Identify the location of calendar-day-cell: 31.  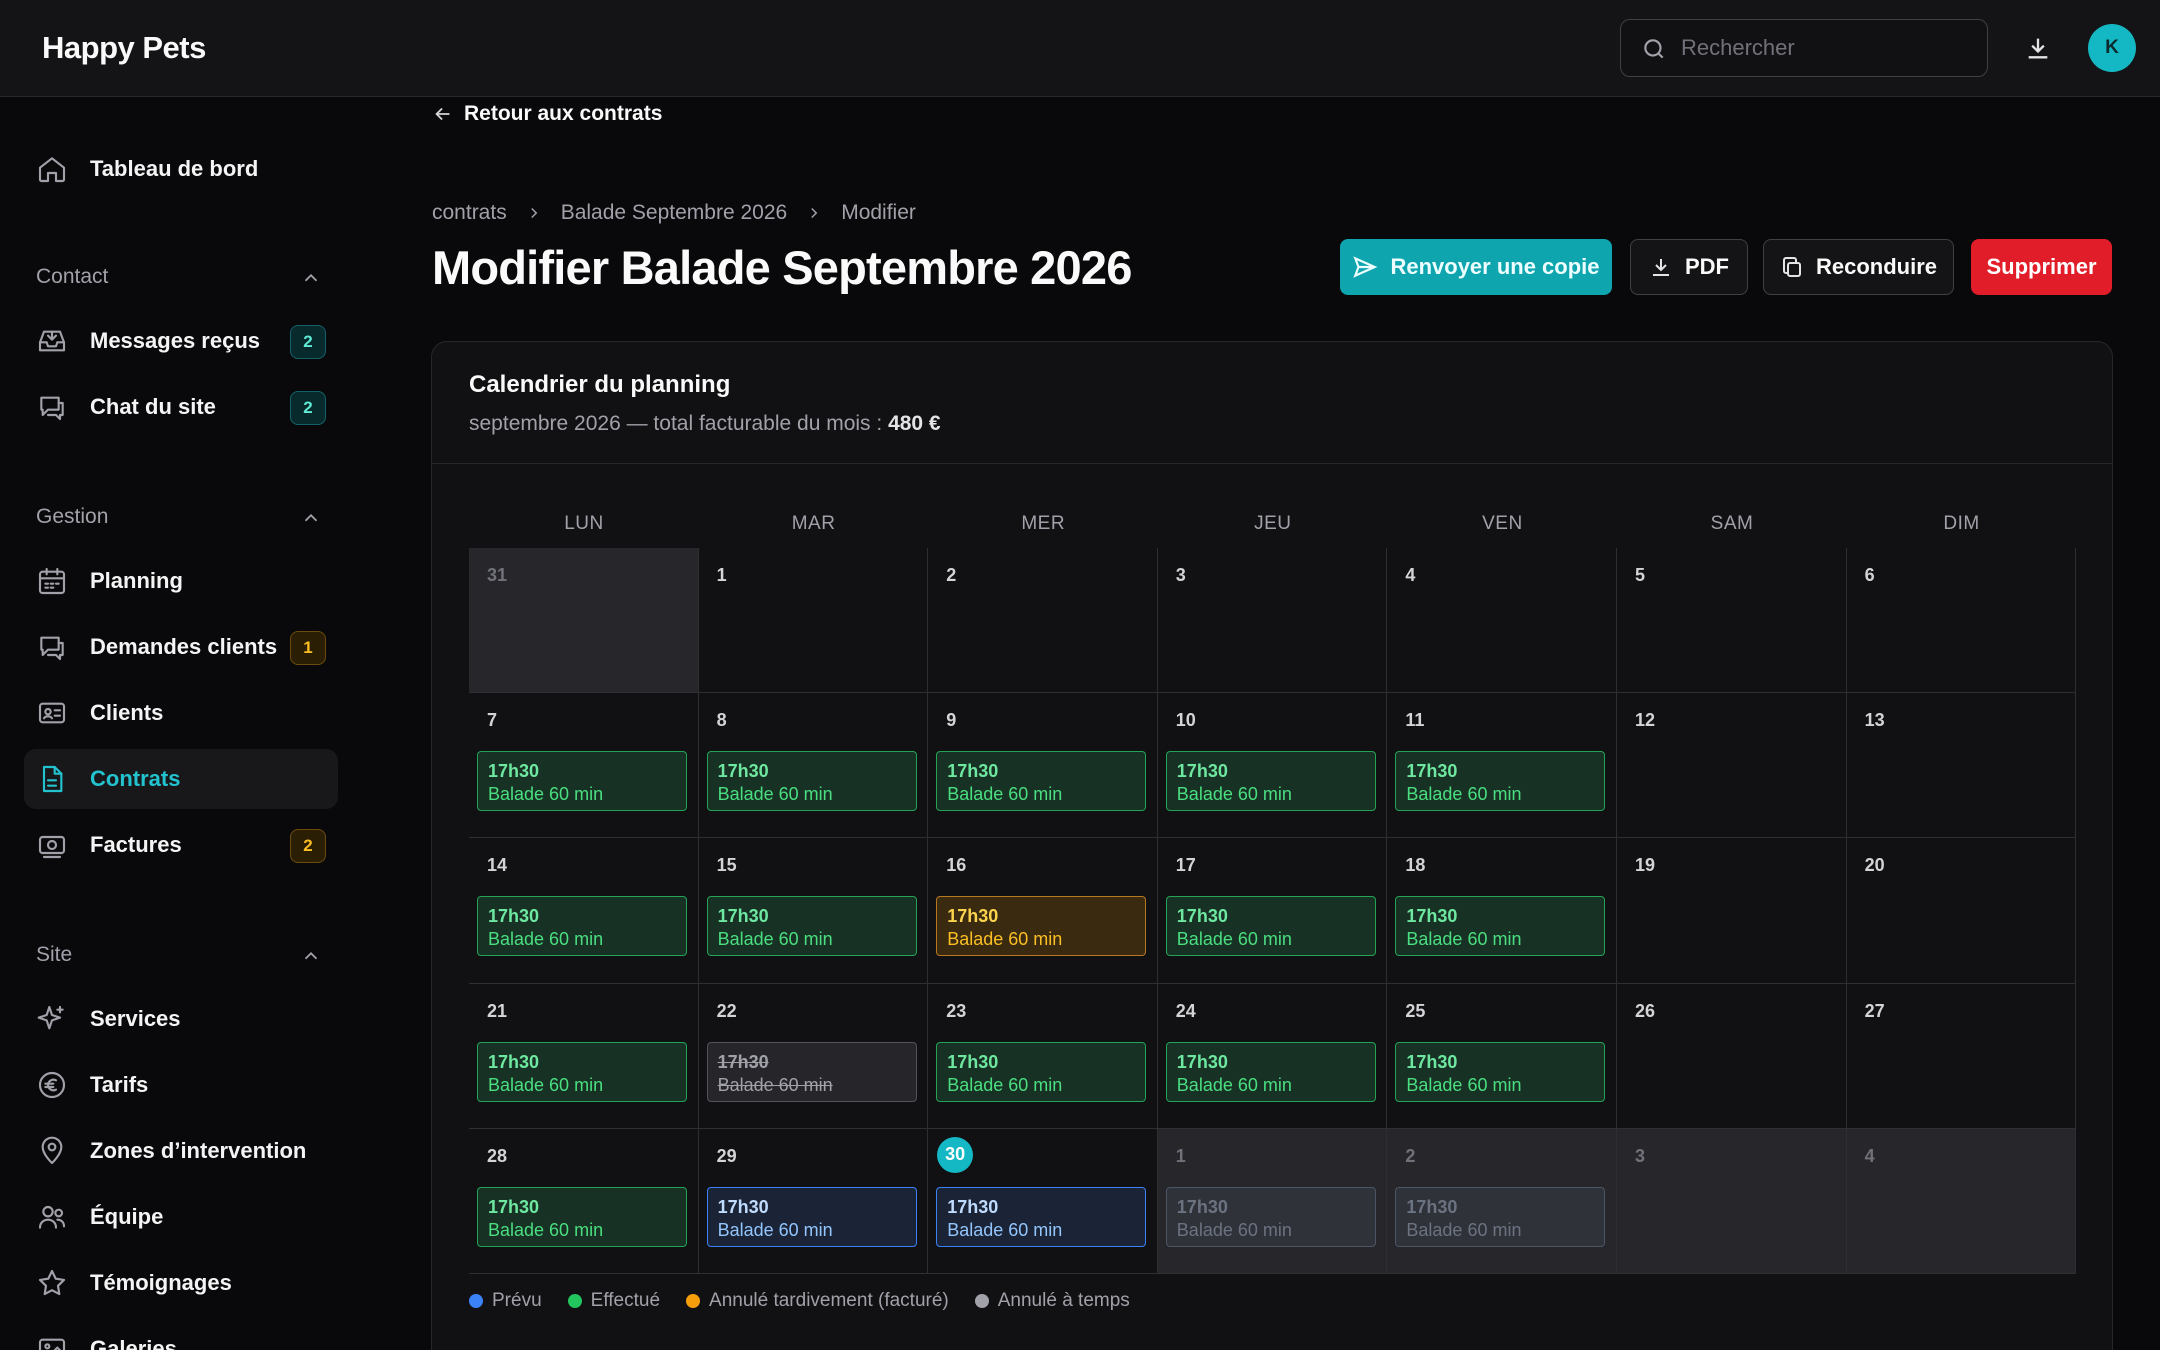
(584, 621).